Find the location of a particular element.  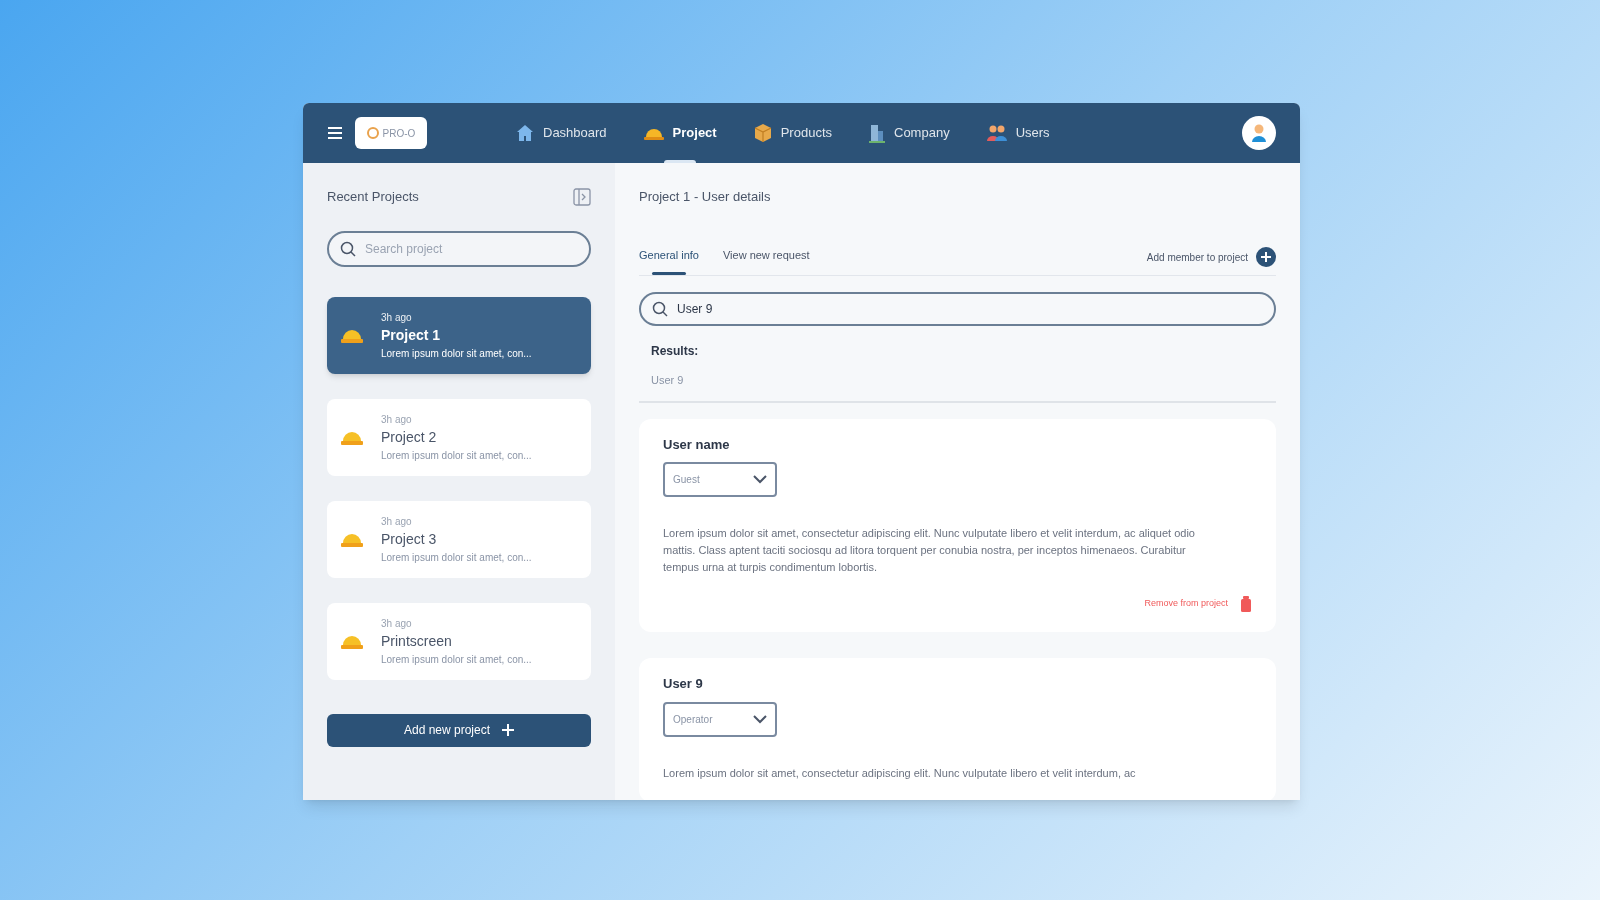

page-title: Project 1 - User details is located at coordinates (705, 197).